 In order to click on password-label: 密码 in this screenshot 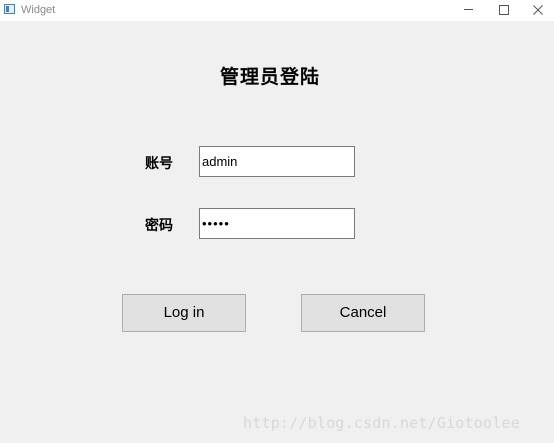, I will do `click(159, 226)`.